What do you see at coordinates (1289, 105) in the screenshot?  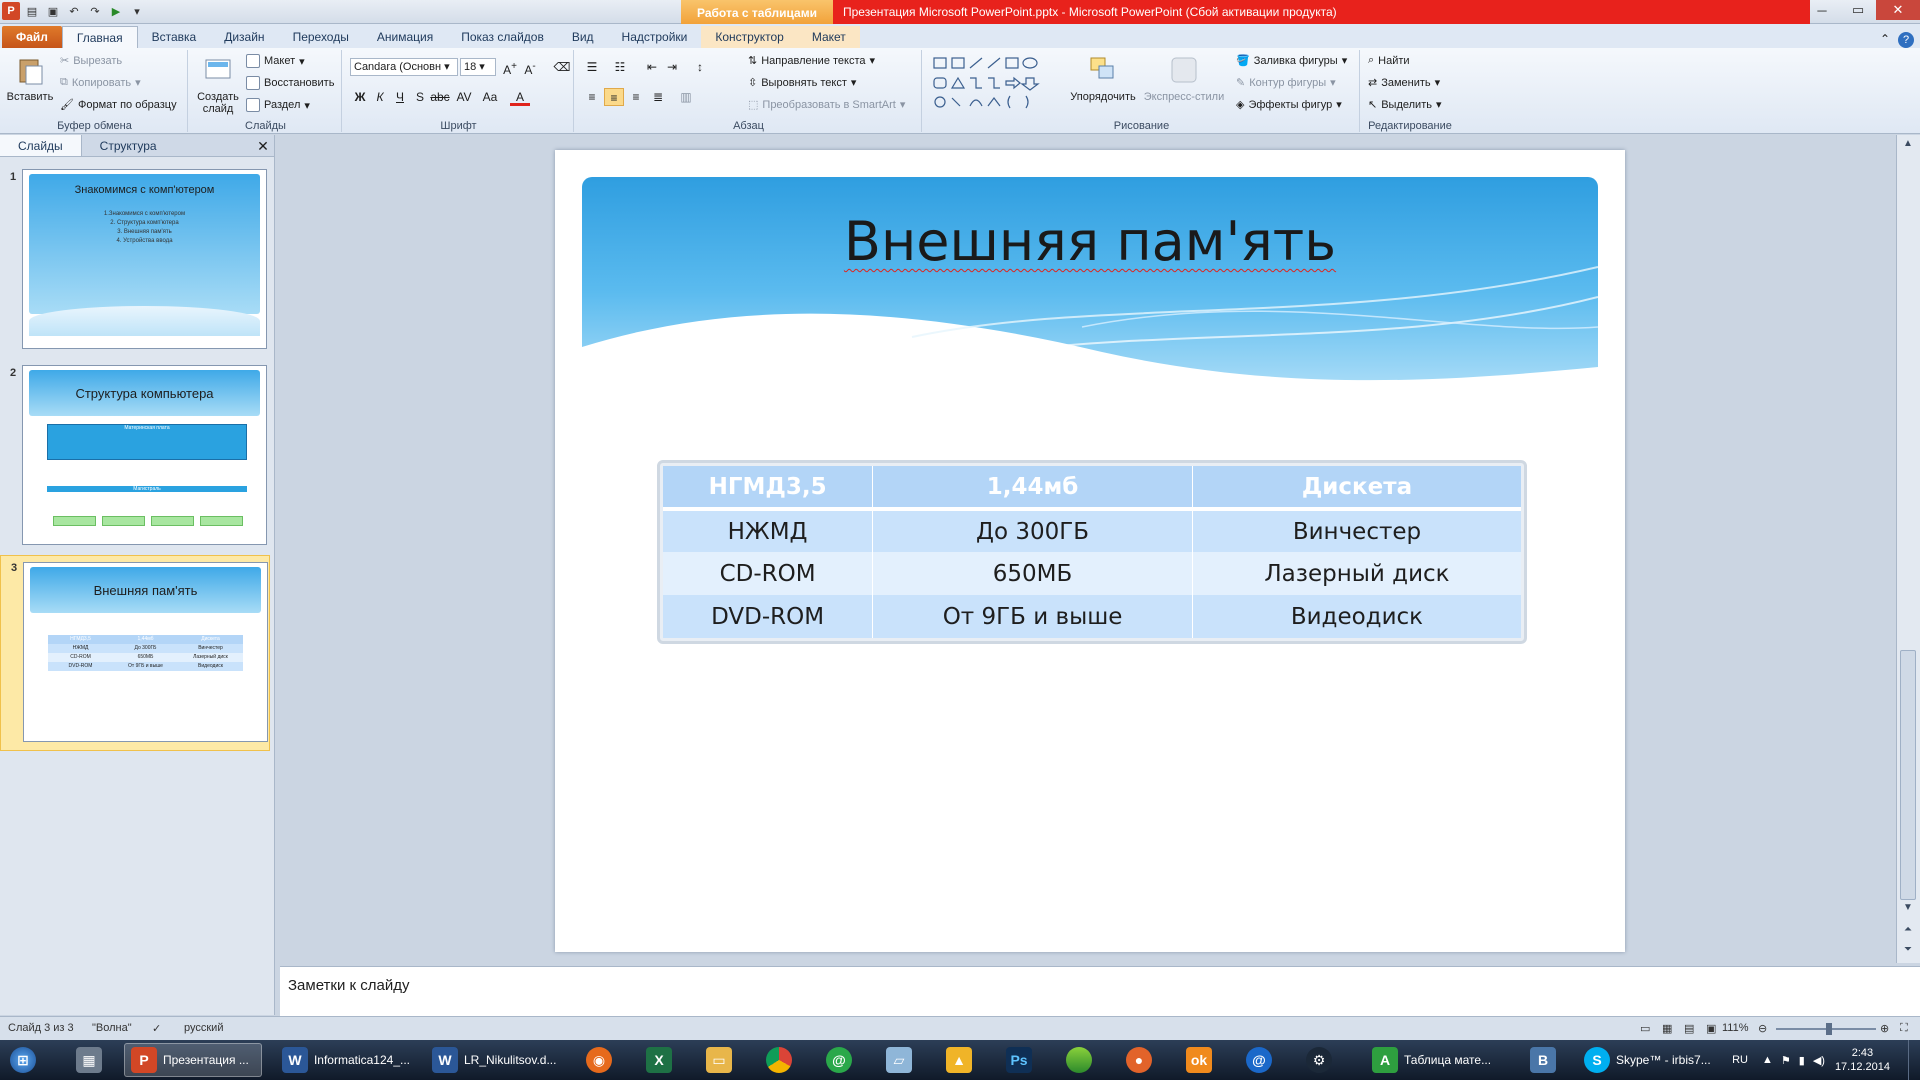 I see `shape-effects-button: ◈ Эффекты фигур ▾` at bounding box center [1289, 105].